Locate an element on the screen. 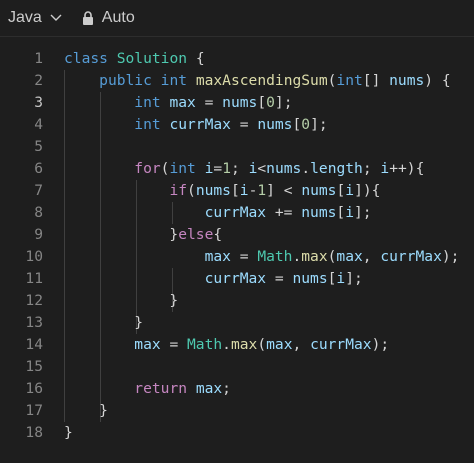 The height and width of the screenshot is (463, 474). code-token: Solution is located at coordinates (152, 58).